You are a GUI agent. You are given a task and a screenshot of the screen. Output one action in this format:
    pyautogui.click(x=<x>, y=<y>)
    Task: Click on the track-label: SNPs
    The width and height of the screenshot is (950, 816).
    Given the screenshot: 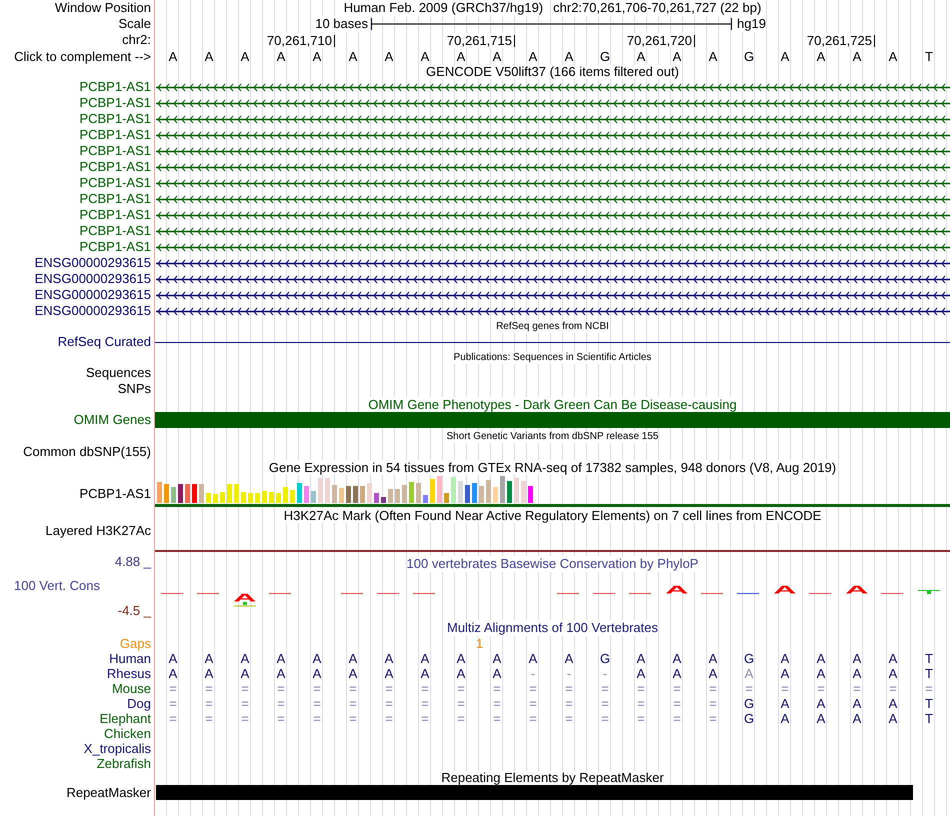 What is the action you would take?
    pyautogui.click(x=134, y=389)
    